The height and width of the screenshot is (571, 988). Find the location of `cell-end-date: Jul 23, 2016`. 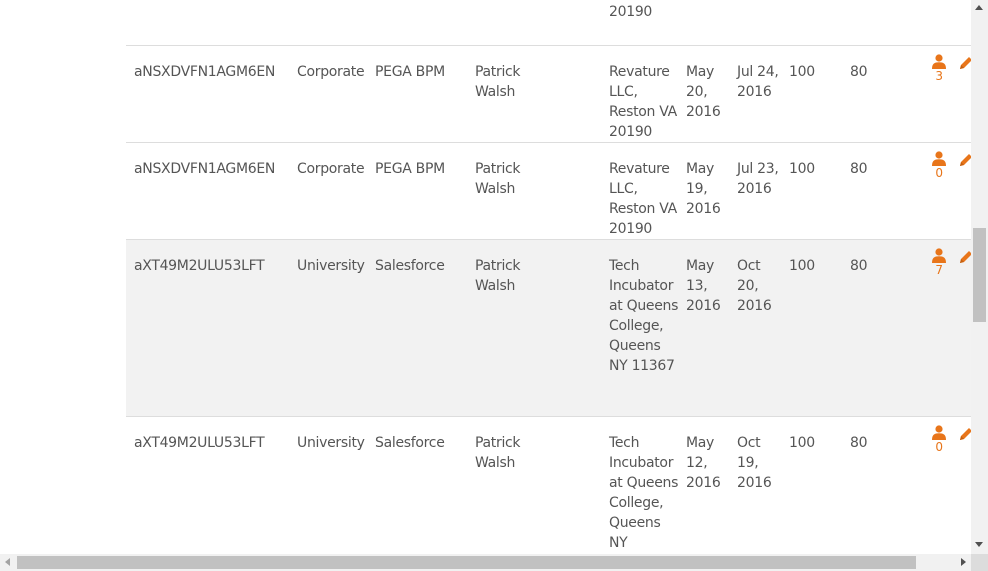

cell-end-date: Jul 23, 2016 is located at coordinates (758, 179).